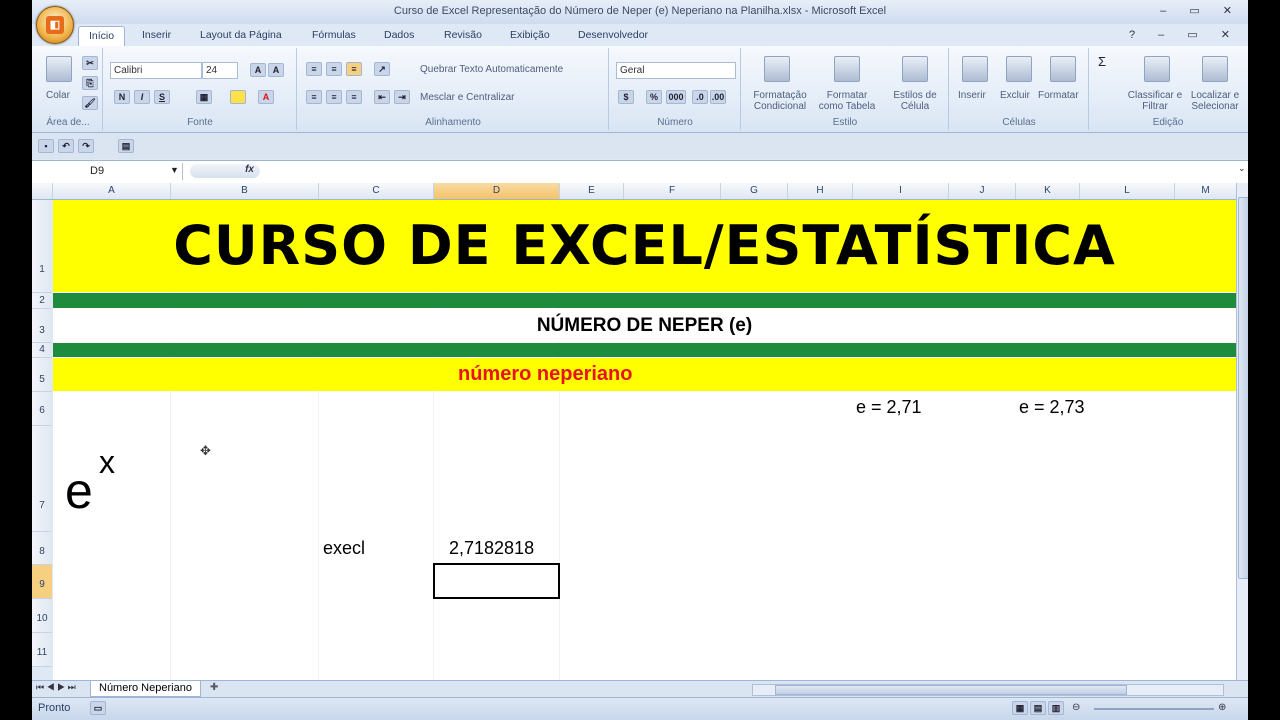 This screenshot has width=1280, height=720. Describe the element at coordinates (1076, 707) in the screenshot. I see `zoom-minus-icon: ⊖` at that location.